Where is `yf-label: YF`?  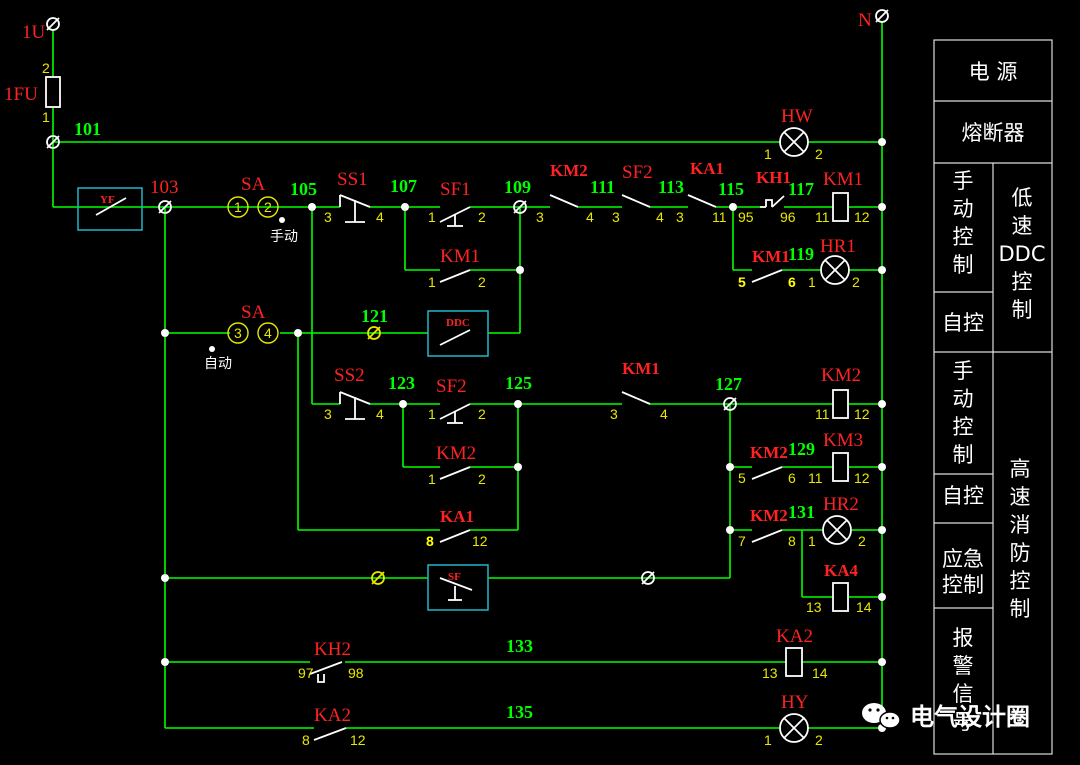
yf-label: YF is located at coordinates (107, 200).